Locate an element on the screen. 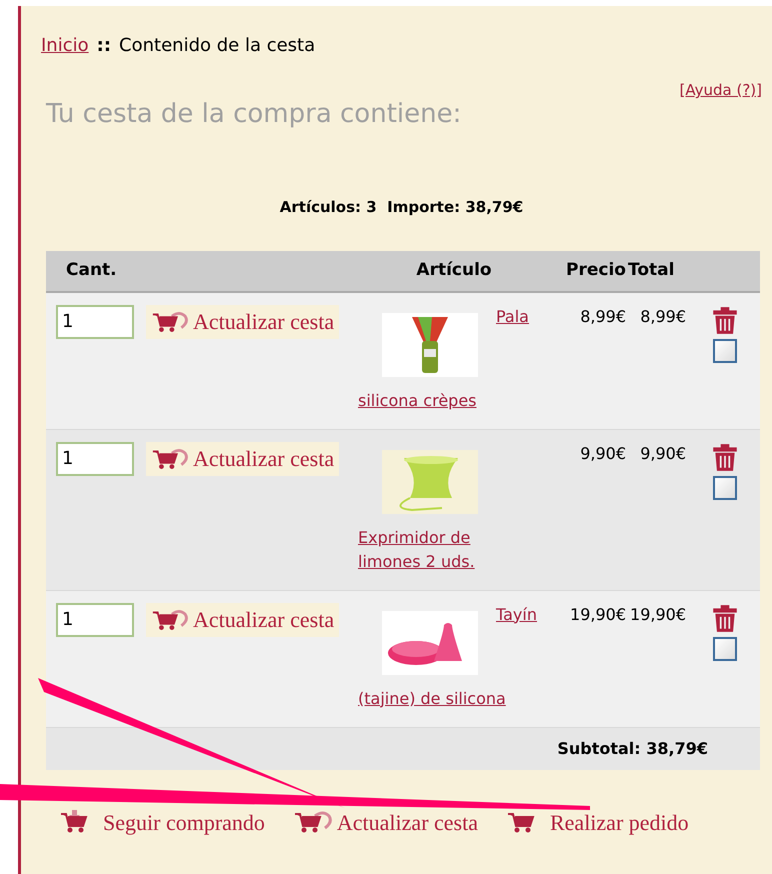  price-cell-text: 9,90€ is located at coordinates (602, 453).